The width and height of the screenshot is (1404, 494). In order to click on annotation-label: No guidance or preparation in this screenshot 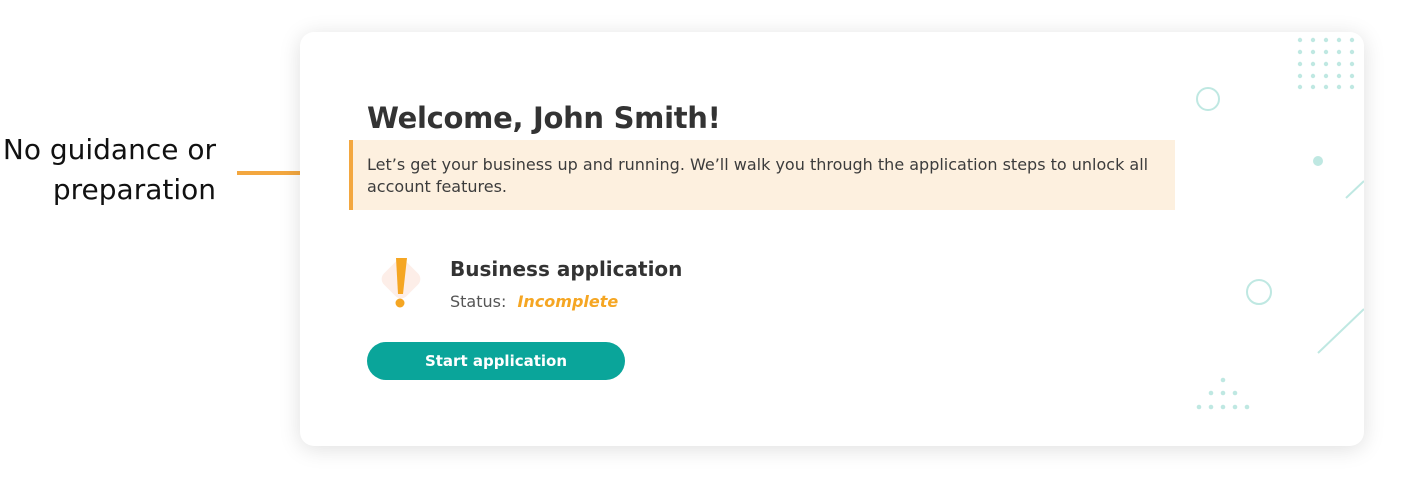, I will do `click(108, 170)`.